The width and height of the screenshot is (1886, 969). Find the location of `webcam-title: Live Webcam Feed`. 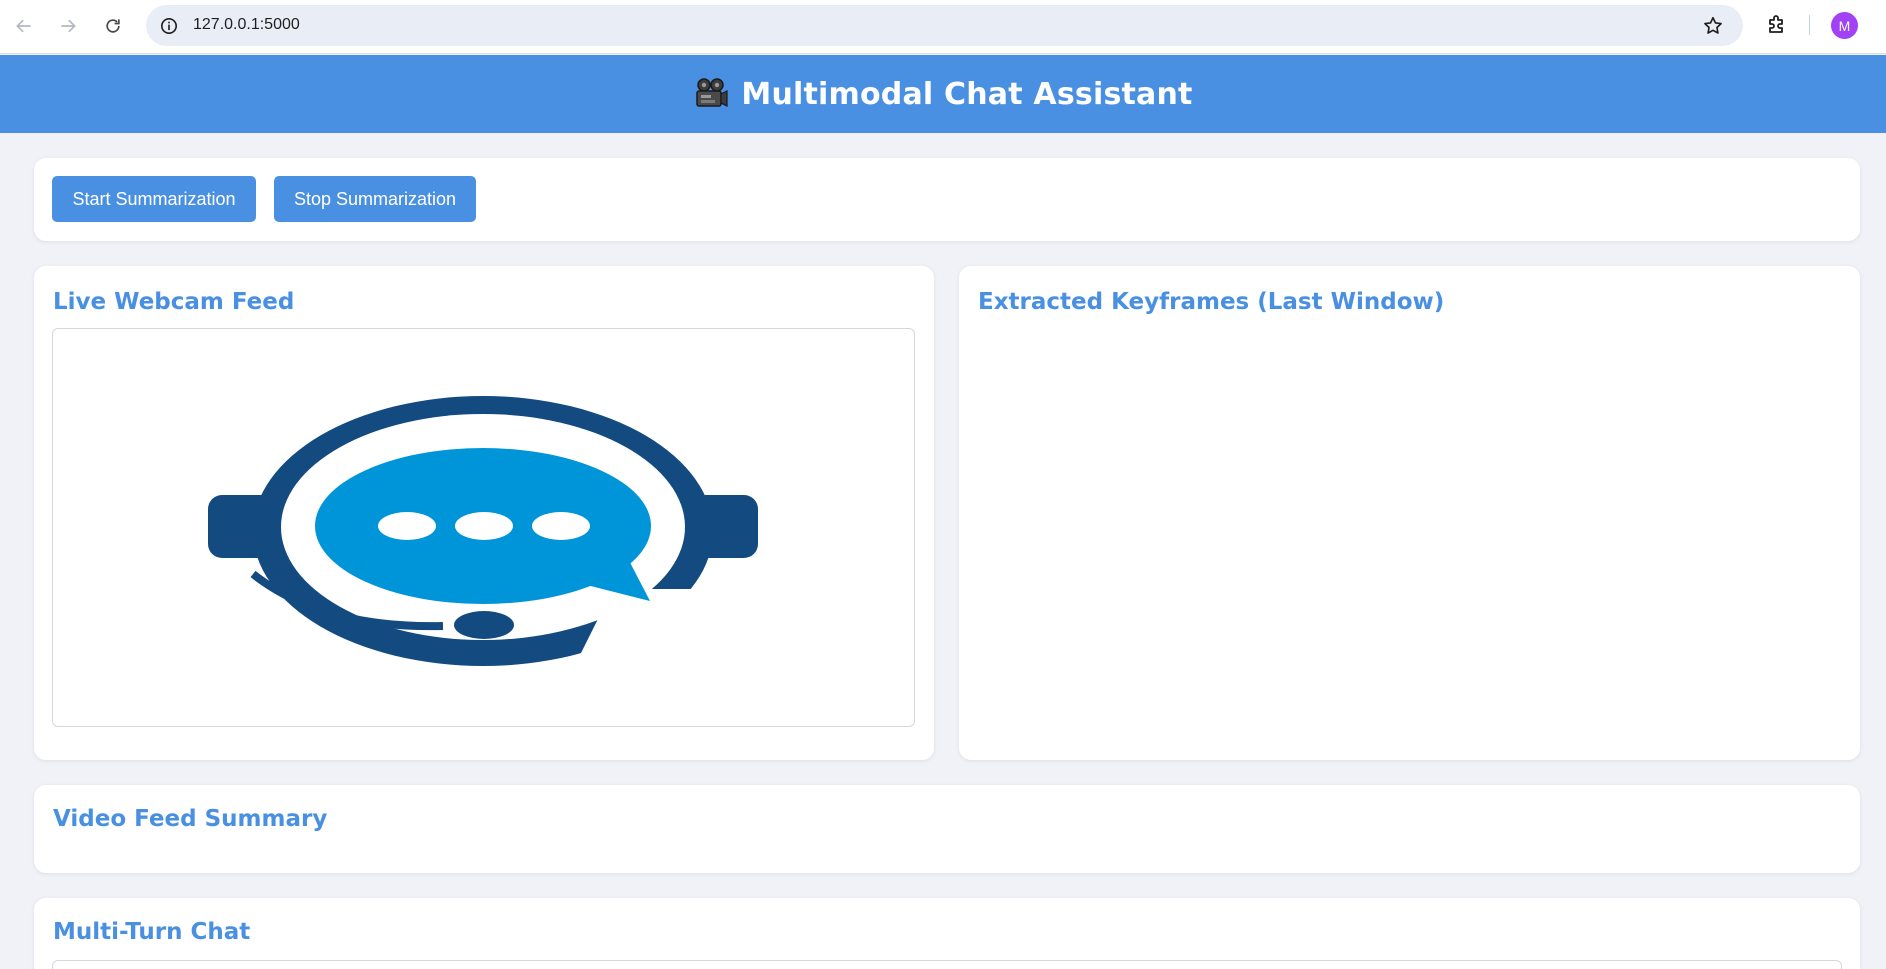

webcam-title: Live Webcam Feed is located at coordinates (174, 302).